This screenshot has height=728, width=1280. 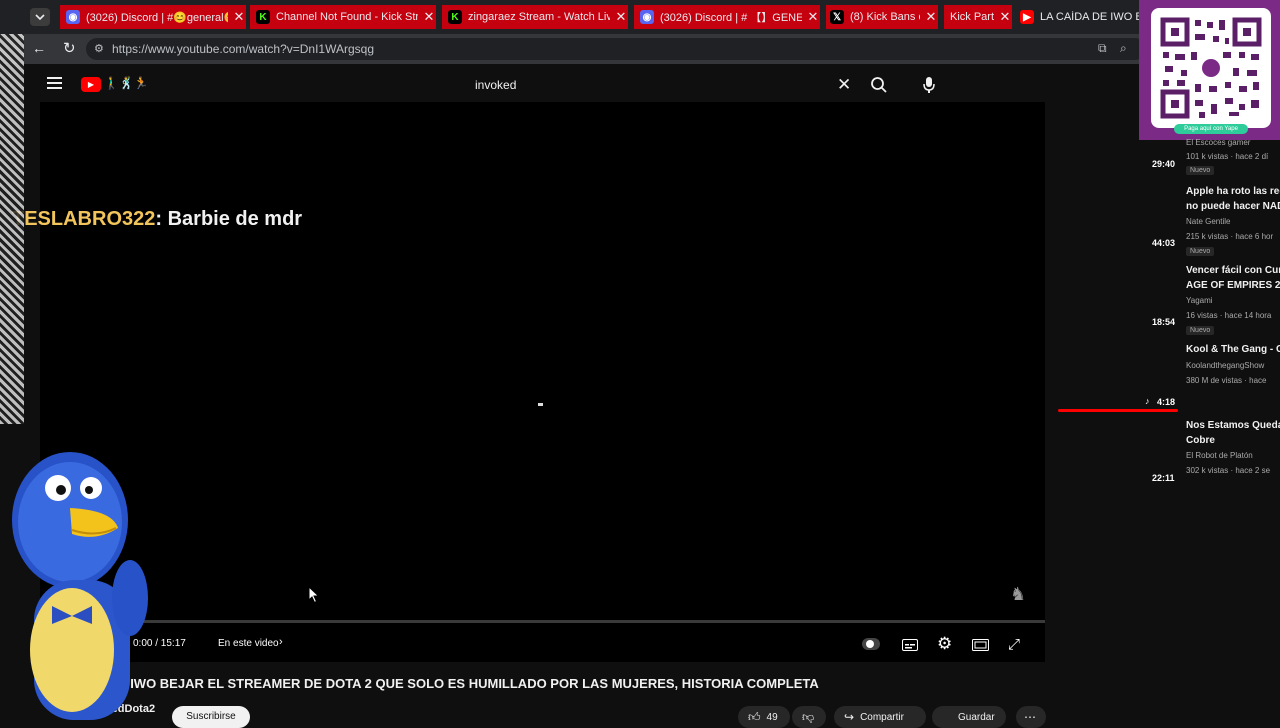 What do you see at coordinates (871, 644) in the screenshot?
I see `autoplay-toggle` at bounding box center [871, 644].